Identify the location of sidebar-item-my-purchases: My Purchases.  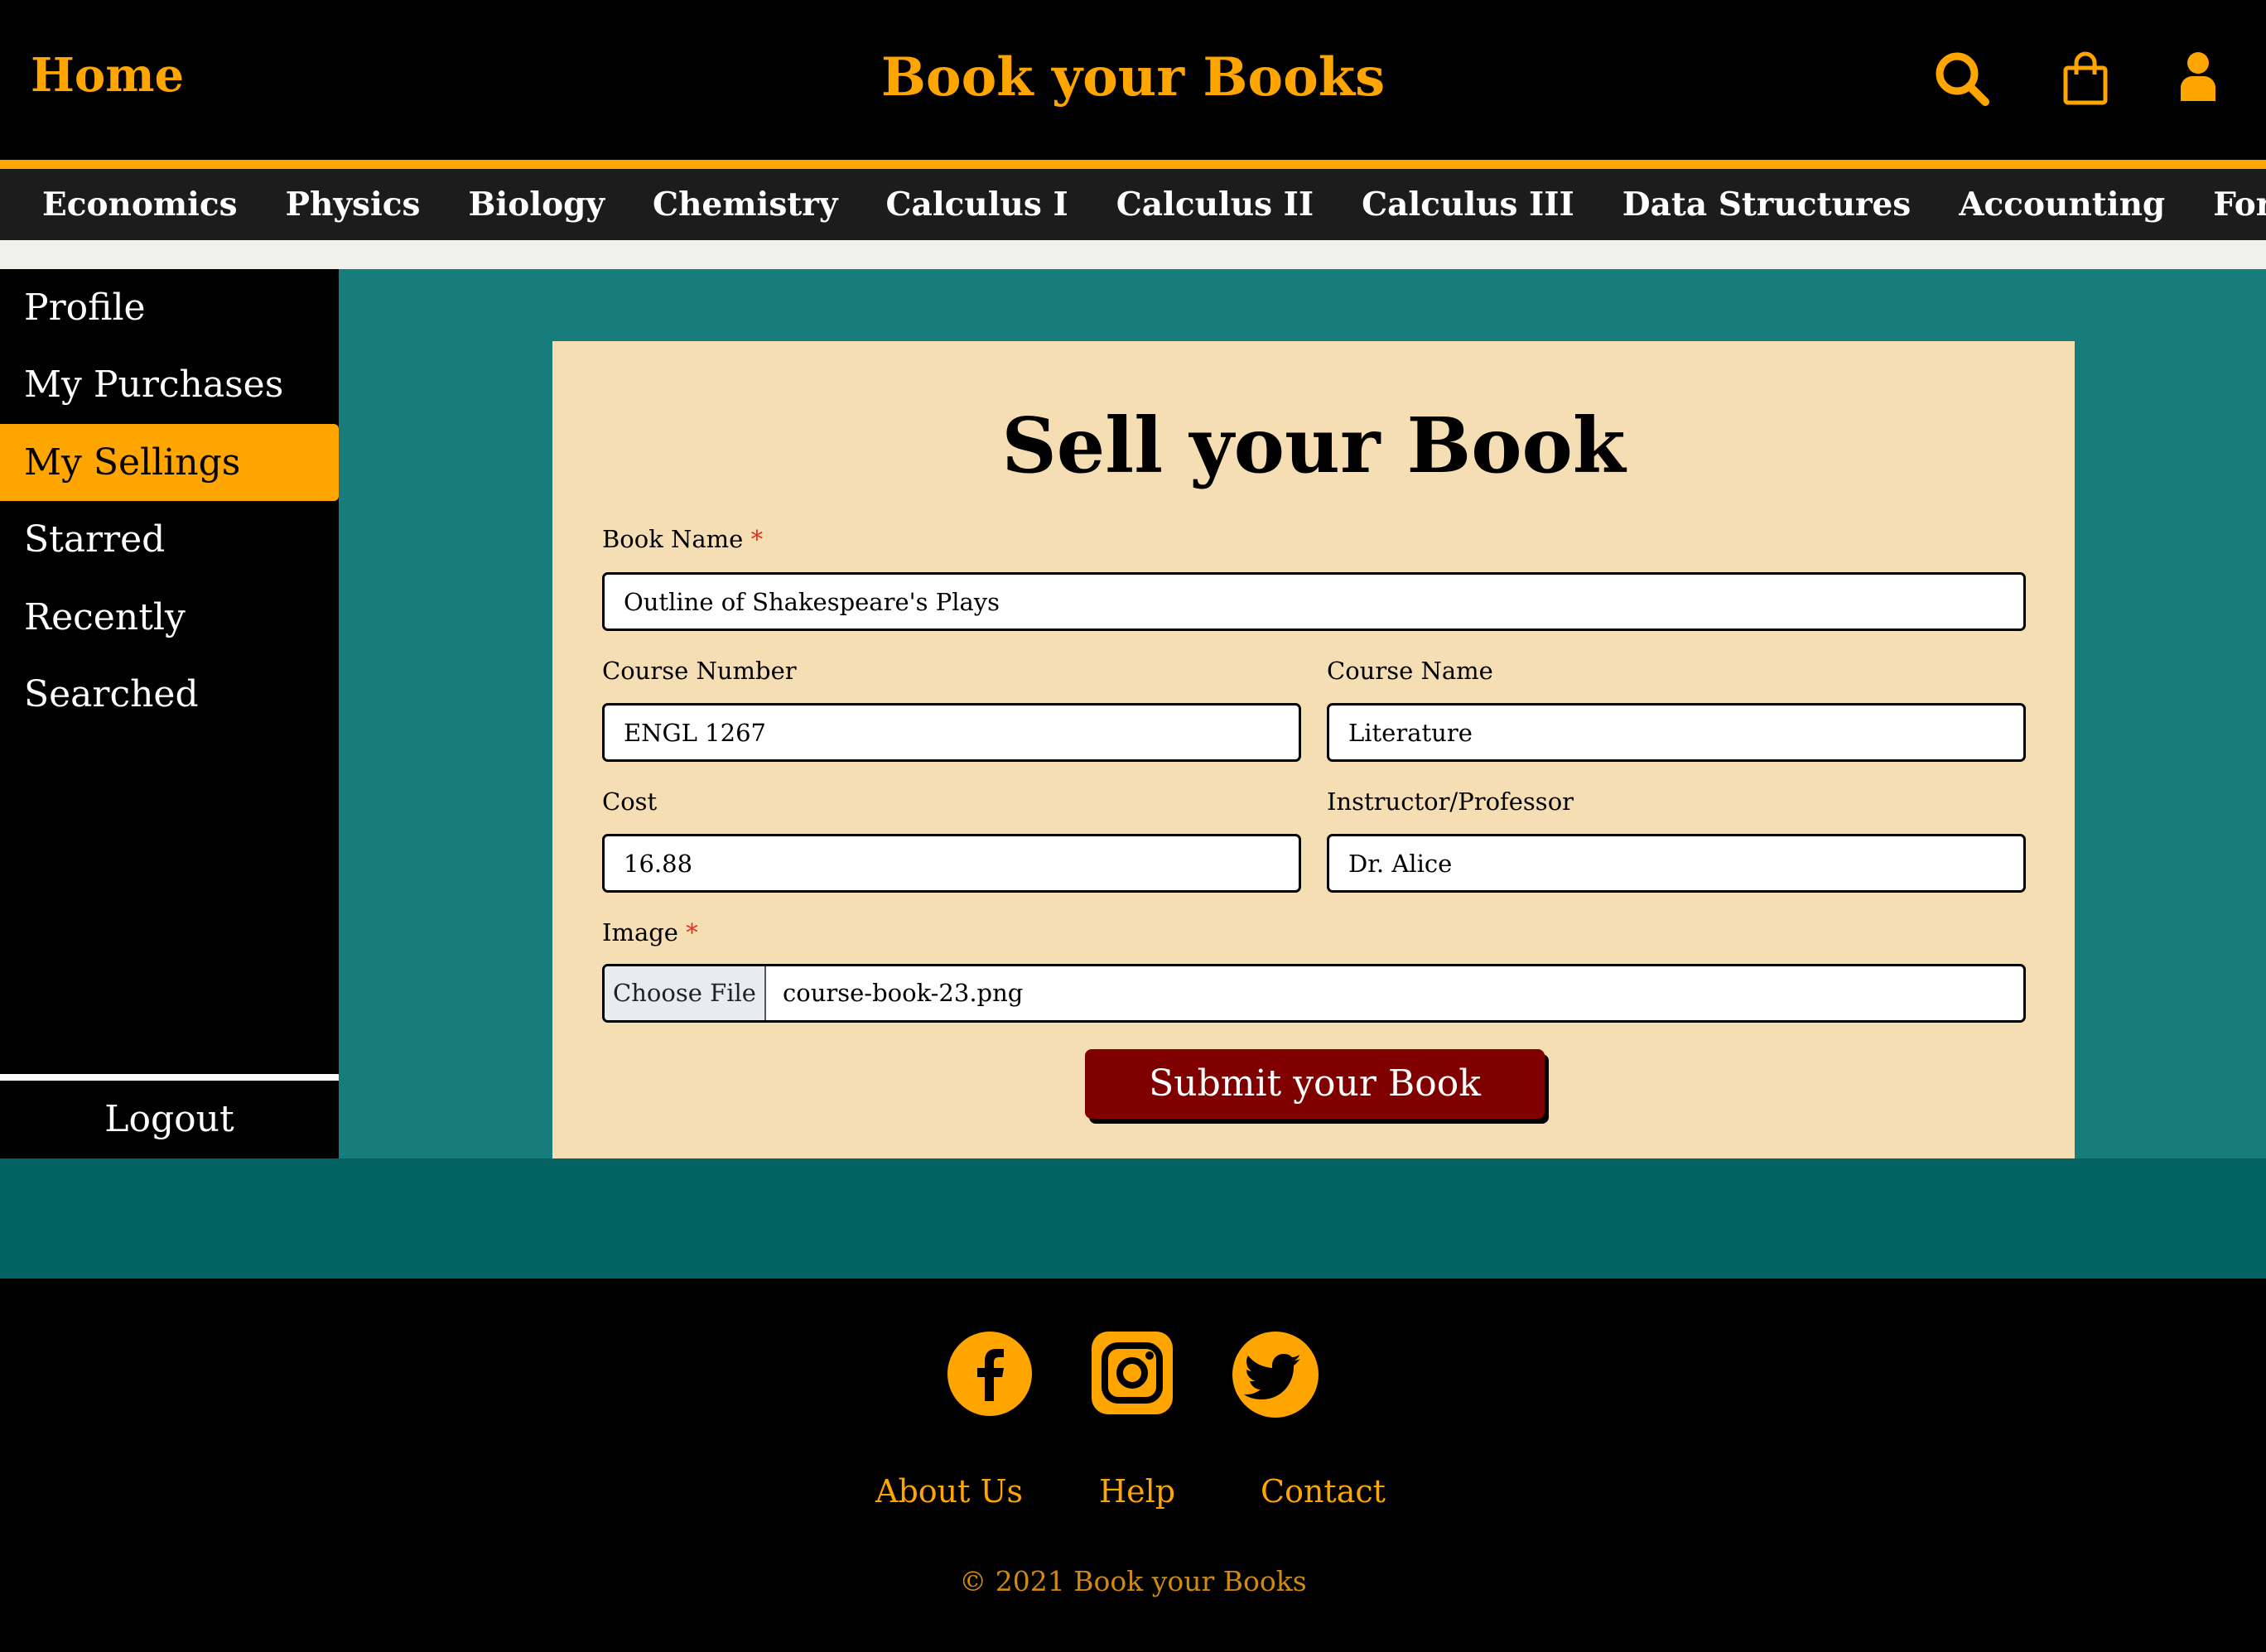
(169, 384).